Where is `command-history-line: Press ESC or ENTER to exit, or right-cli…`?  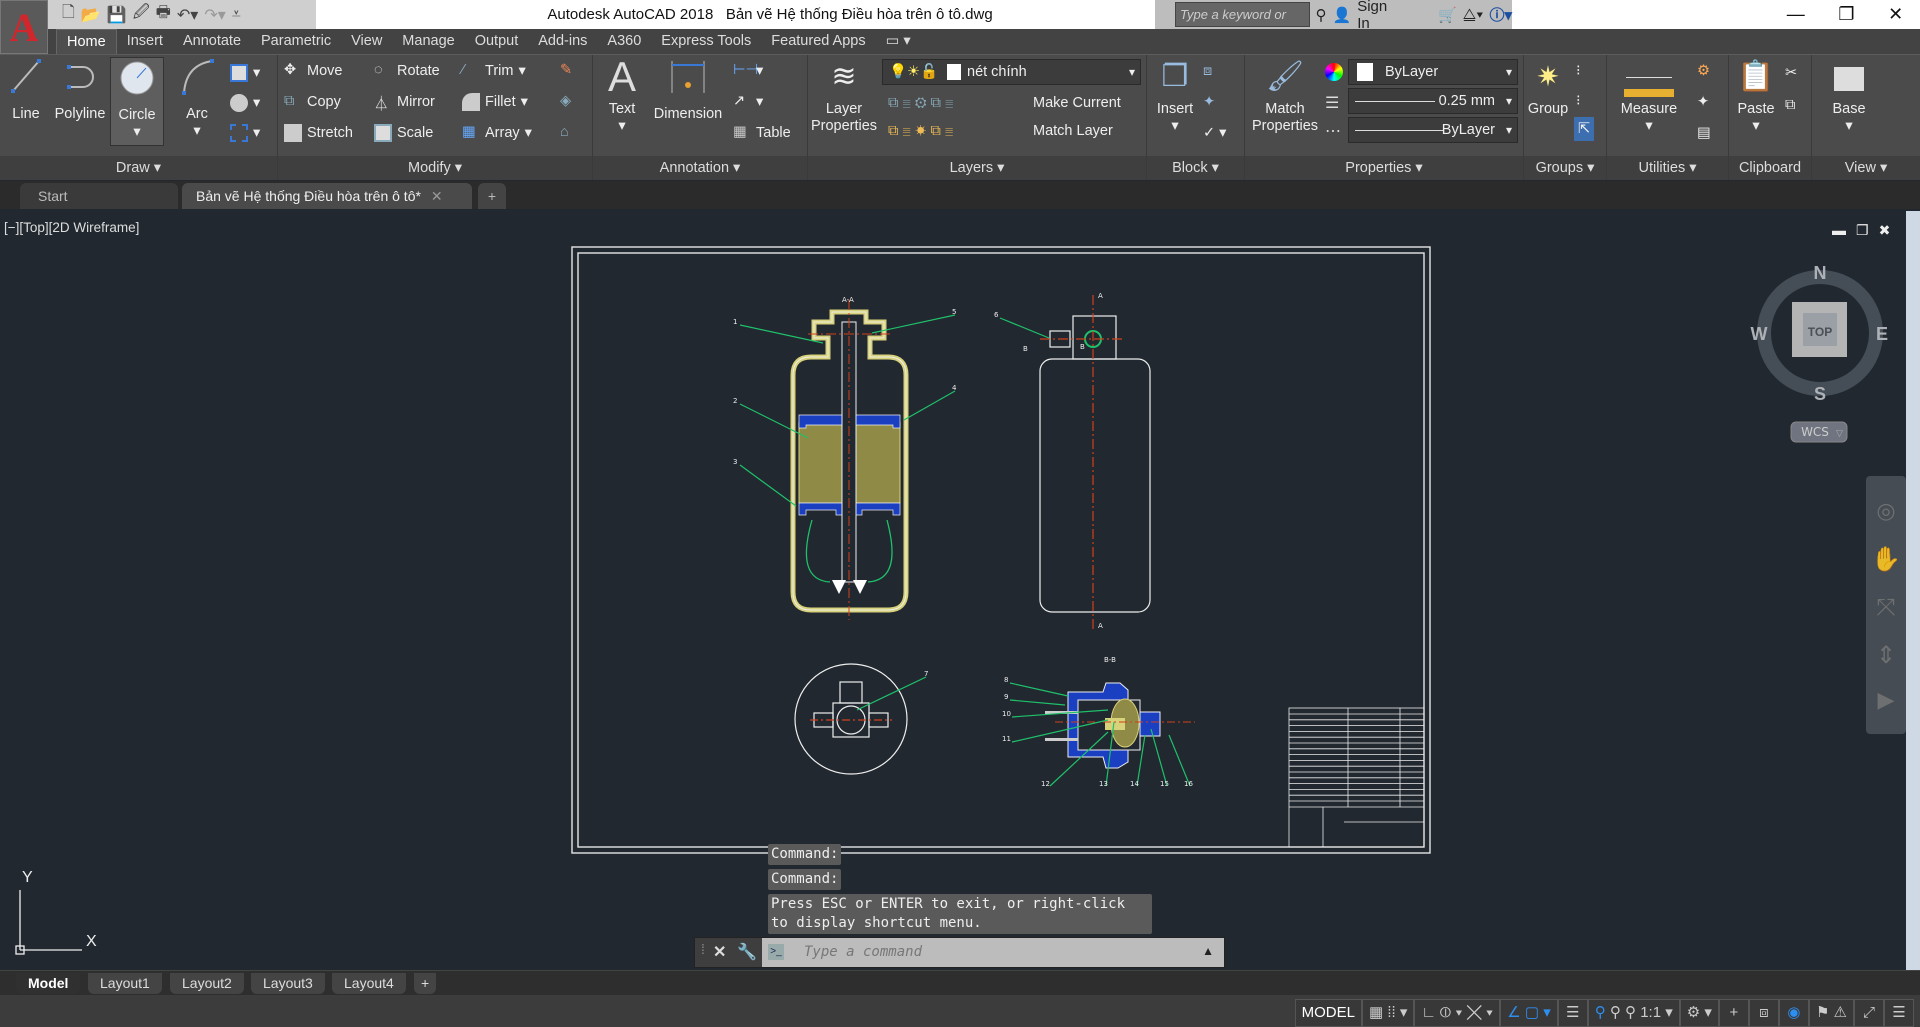 command-history-line: Press ESC or ENTER to exit, or right-cli… is located at coordinates (960, 914).